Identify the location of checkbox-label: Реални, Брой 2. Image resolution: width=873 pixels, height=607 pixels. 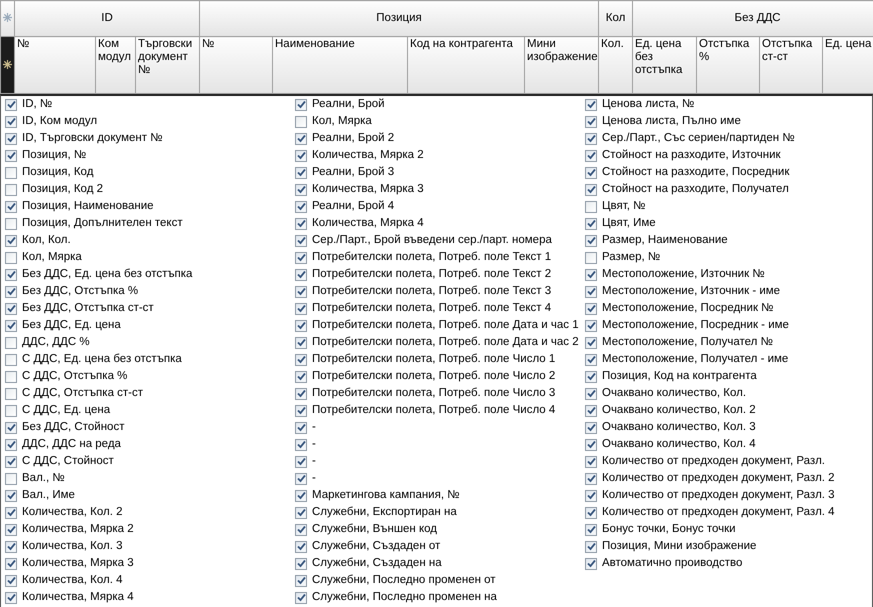
(353, 139).